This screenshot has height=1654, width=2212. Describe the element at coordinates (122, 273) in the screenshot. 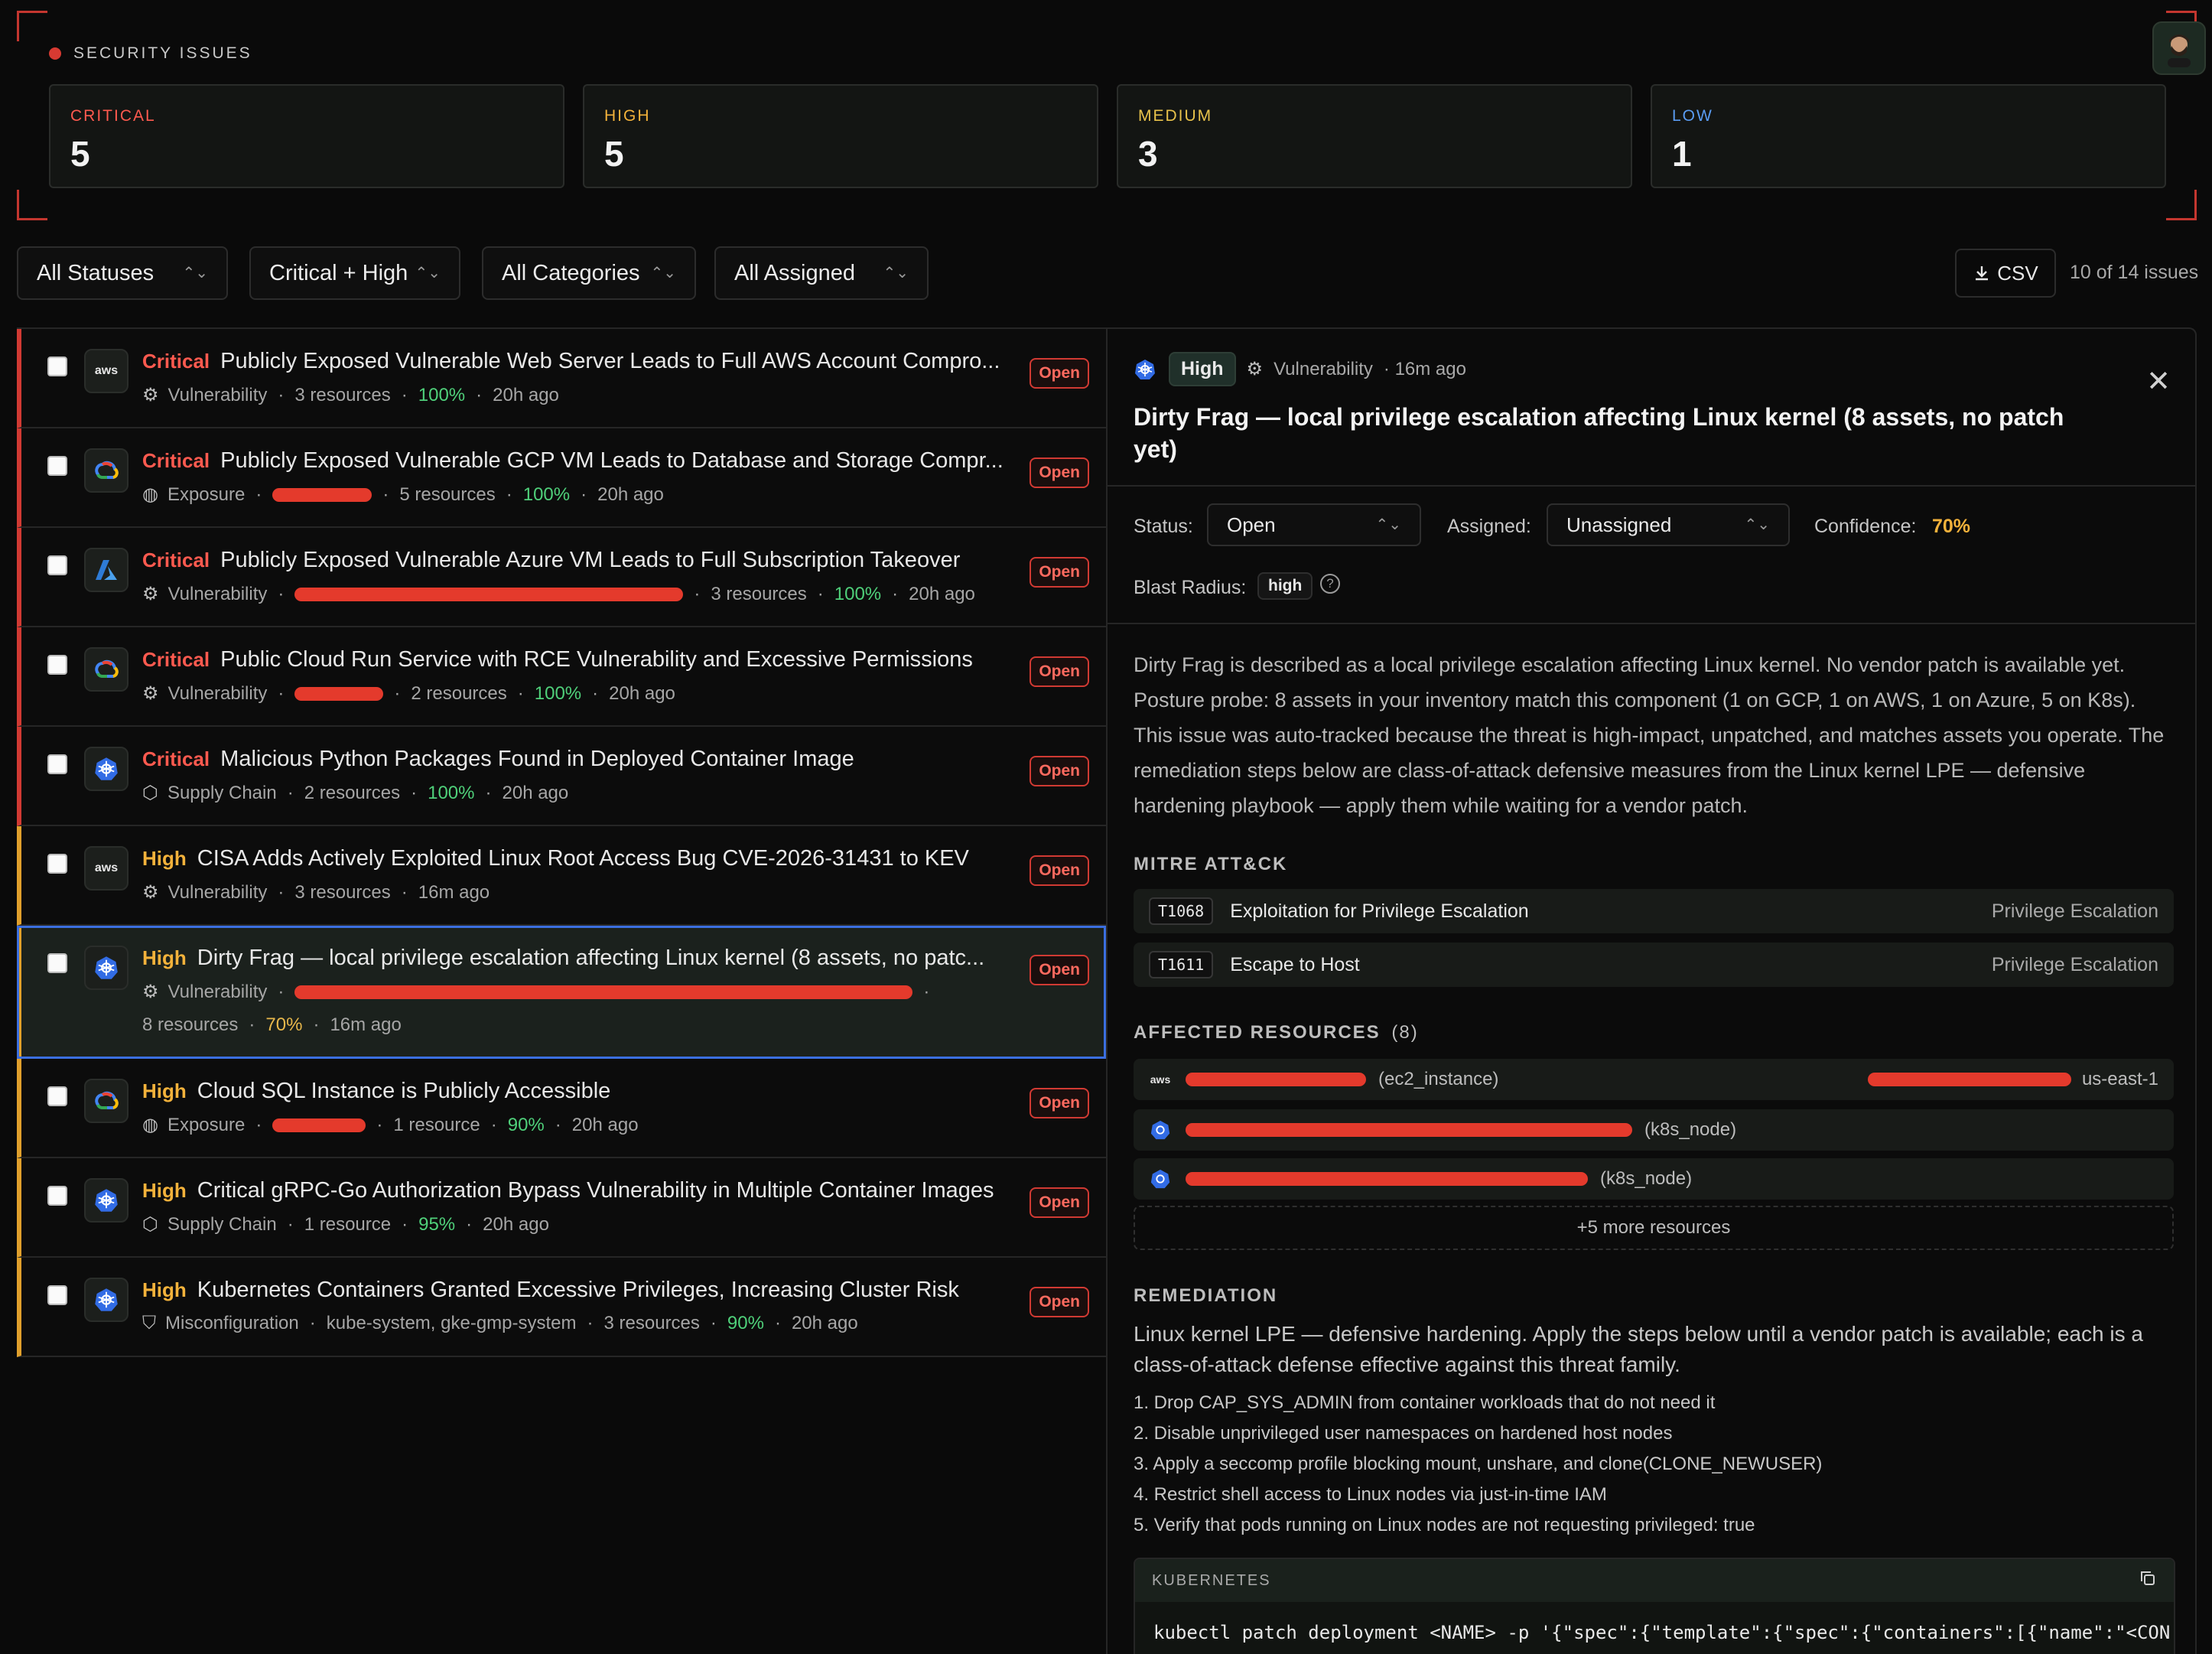

I see `status-filter-select: All Statuses ⌃⌄` at that location.